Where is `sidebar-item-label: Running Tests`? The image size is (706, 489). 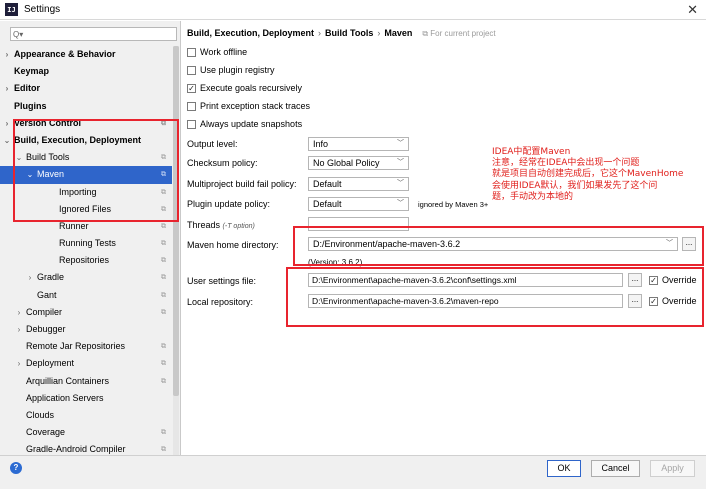 sidebar-item-label: Running Tests is located at coordinates (87, 243).